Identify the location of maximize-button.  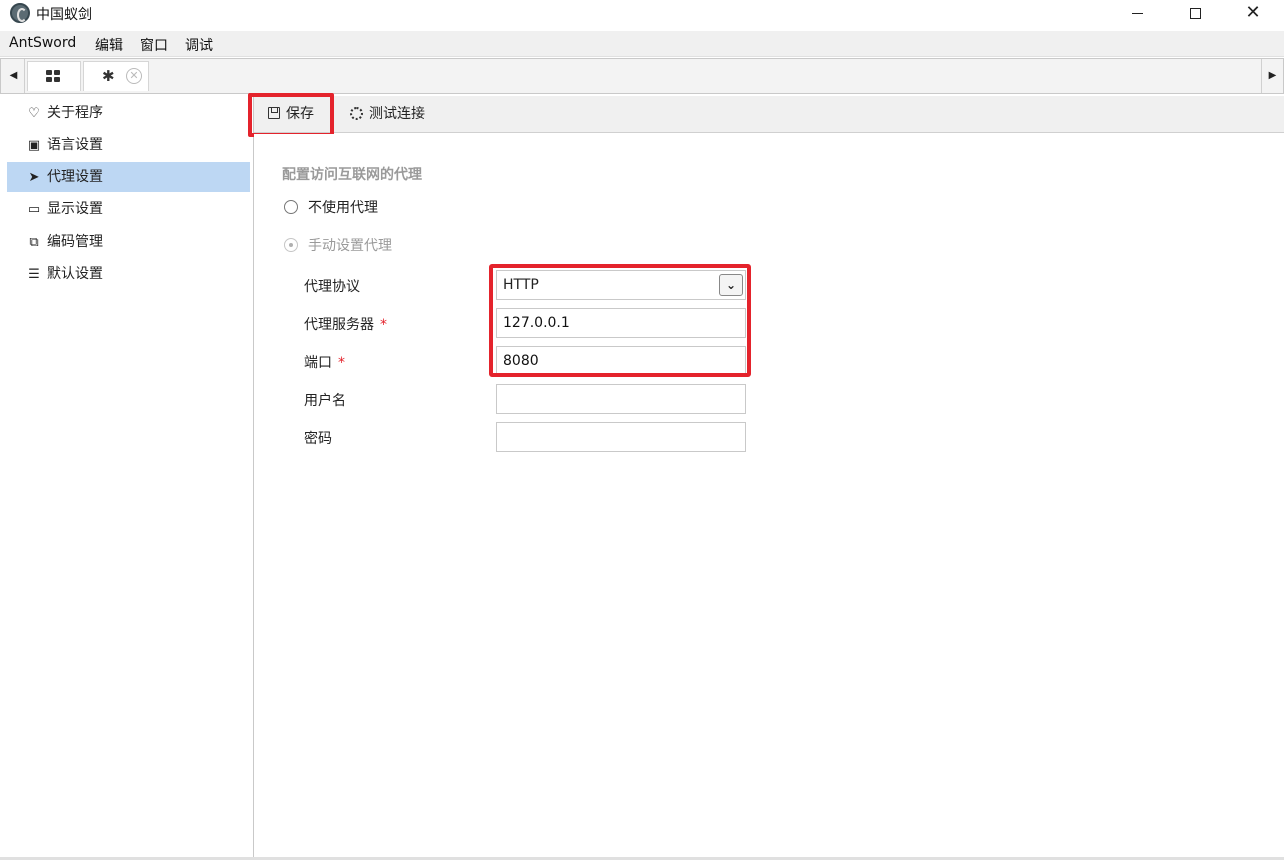
(1195, 14).